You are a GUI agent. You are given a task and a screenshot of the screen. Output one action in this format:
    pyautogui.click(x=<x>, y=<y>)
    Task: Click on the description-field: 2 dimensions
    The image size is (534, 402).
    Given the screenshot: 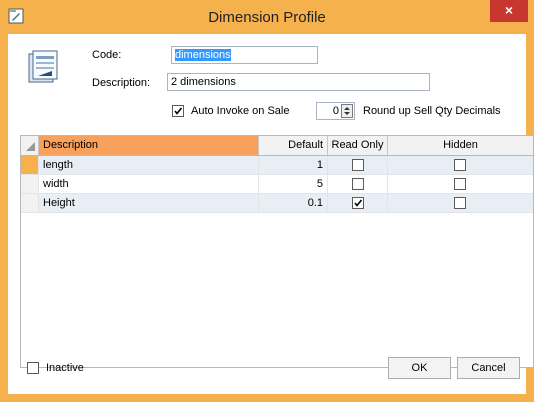 What is the action you would take?
    pyautogui.click(x=298, y=82)
    